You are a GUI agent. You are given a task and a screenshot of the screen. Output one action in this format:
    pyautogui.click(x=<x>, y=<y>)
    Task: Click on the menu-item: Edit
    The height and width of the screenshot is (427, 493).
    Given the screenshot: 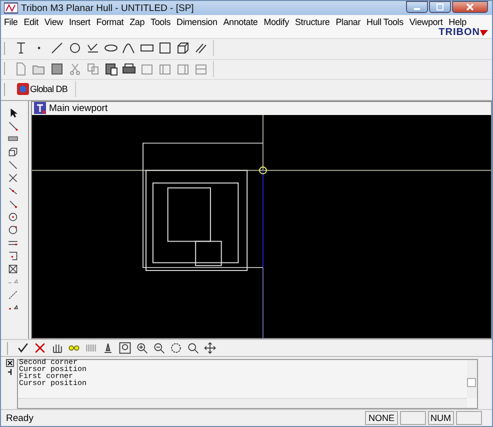 What is the action you would take?
    pyautogui.click(x=31, y=22)
    